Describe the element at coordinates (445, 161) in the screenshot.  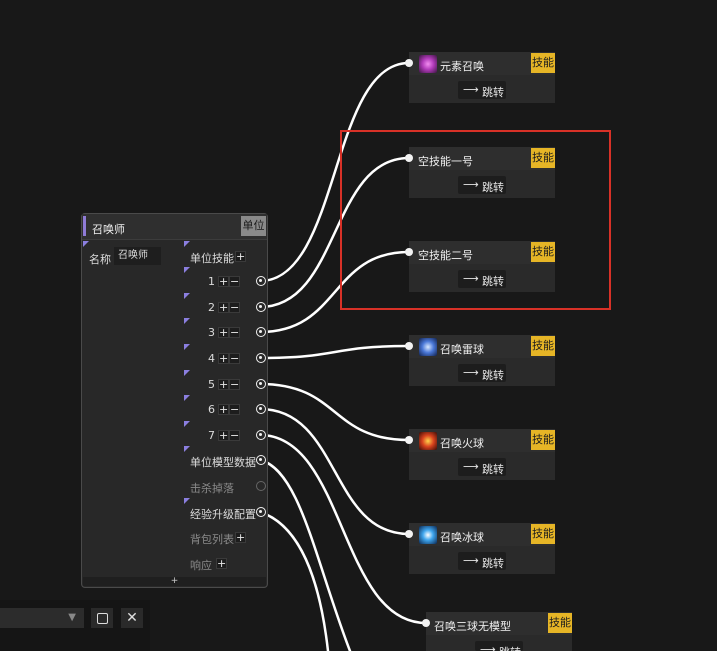
I see `skill-node-title: 空技能一号` at that location.